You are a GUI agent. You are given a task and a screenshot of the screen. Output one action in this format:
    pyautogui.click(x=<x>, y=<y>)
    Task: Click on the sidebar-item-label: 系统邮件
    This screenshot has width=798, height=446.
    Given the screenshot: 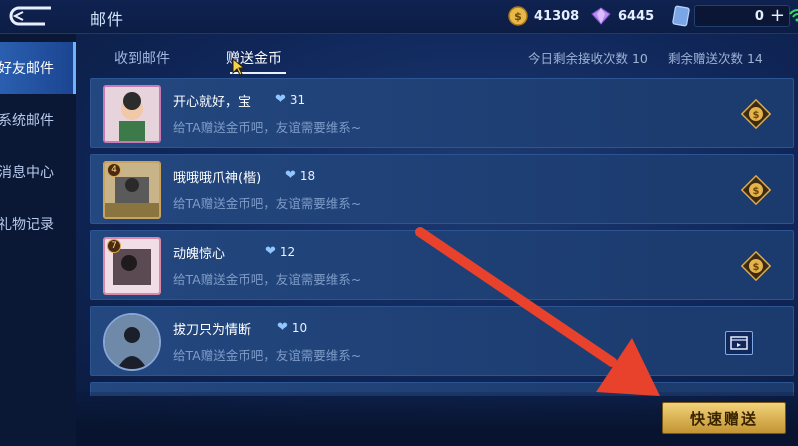 What is the action you would take?
    pyautogui.click(x=27, y=121)
    